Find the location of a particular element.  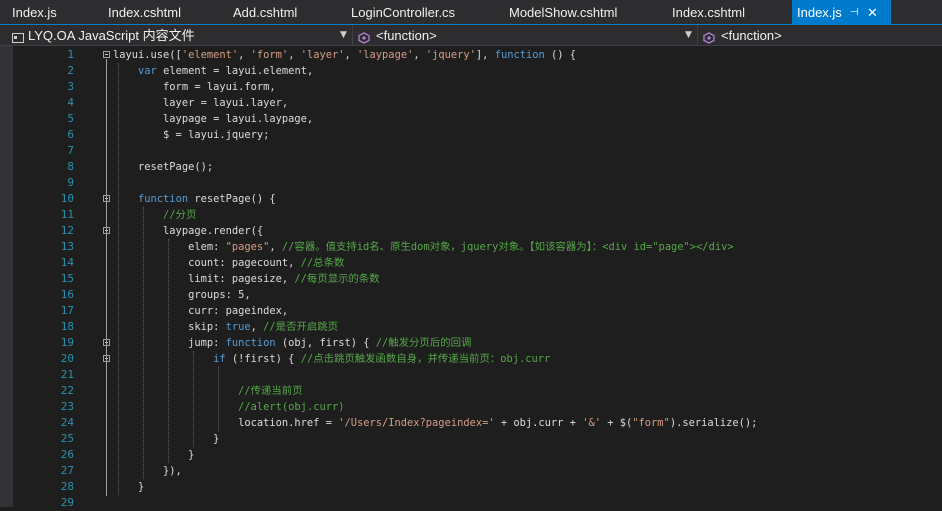

code-token: + $( is located at coordinates (617, 423).